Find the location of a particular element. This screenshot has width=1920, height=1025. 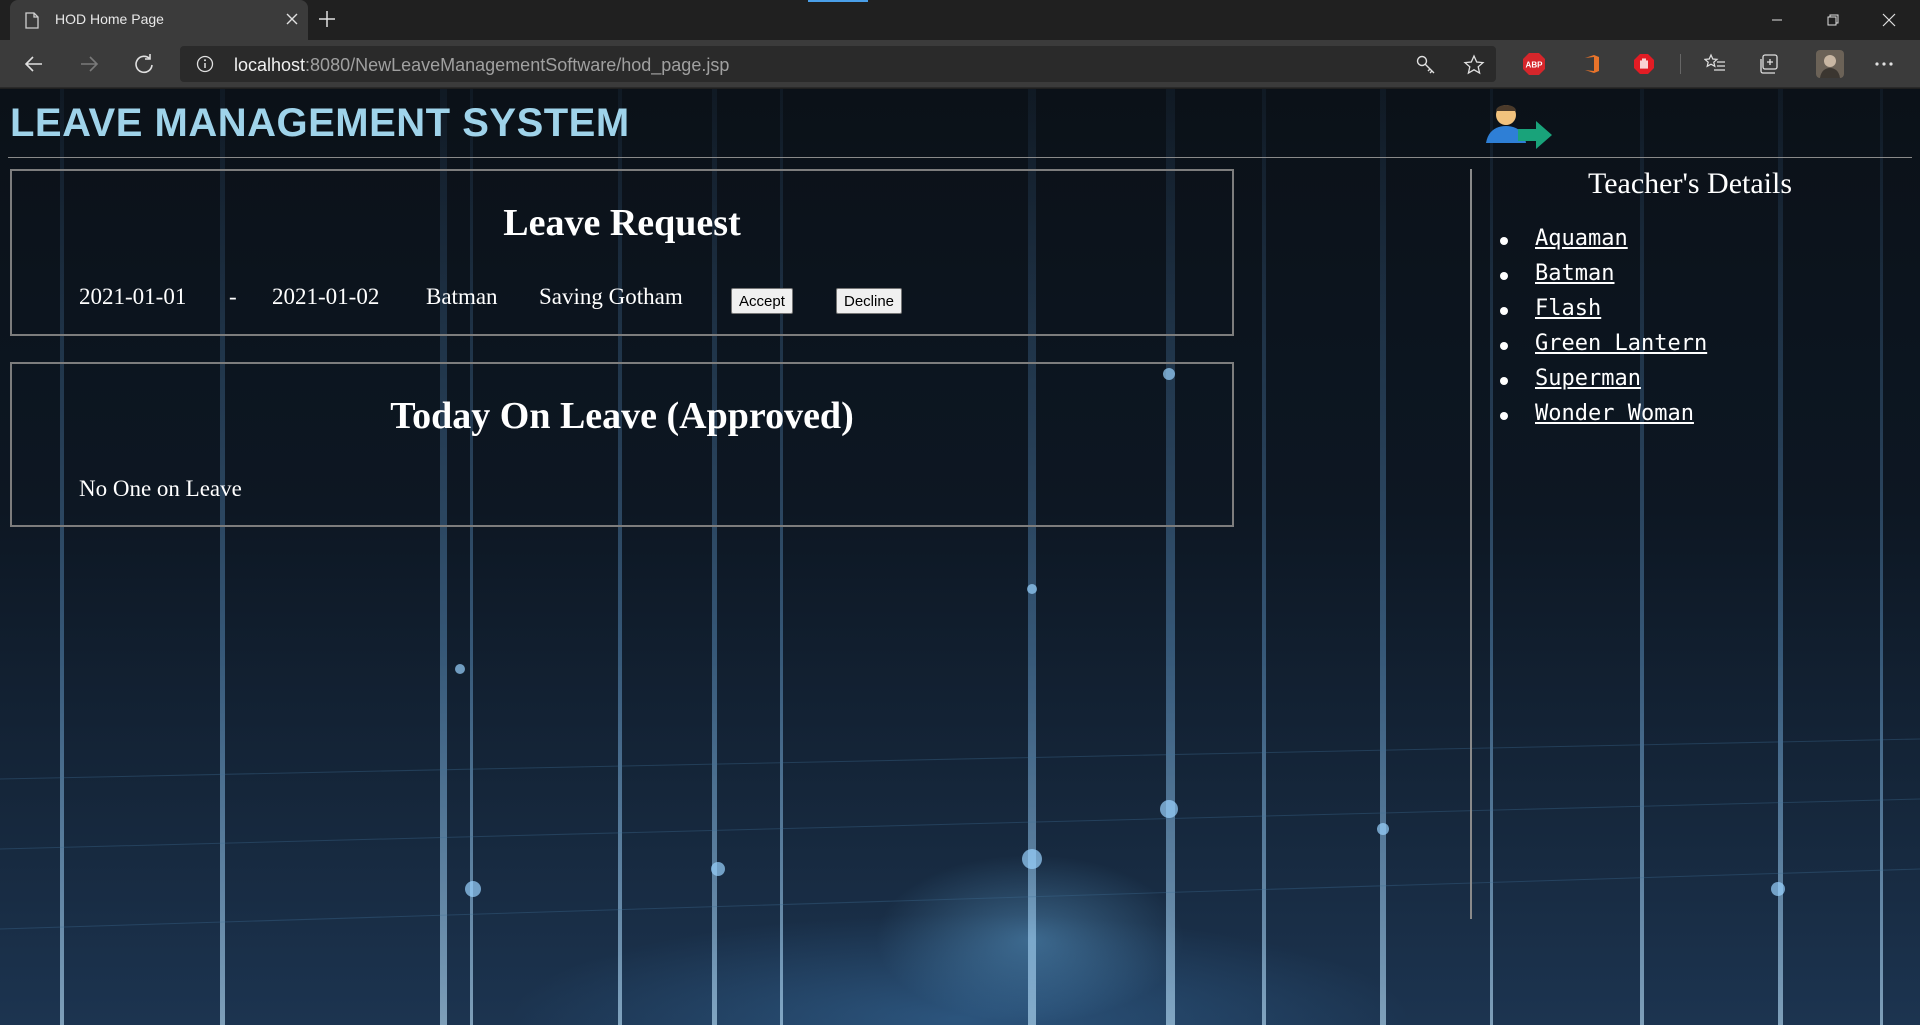

restore-button is located at coordinates (1833, 20).